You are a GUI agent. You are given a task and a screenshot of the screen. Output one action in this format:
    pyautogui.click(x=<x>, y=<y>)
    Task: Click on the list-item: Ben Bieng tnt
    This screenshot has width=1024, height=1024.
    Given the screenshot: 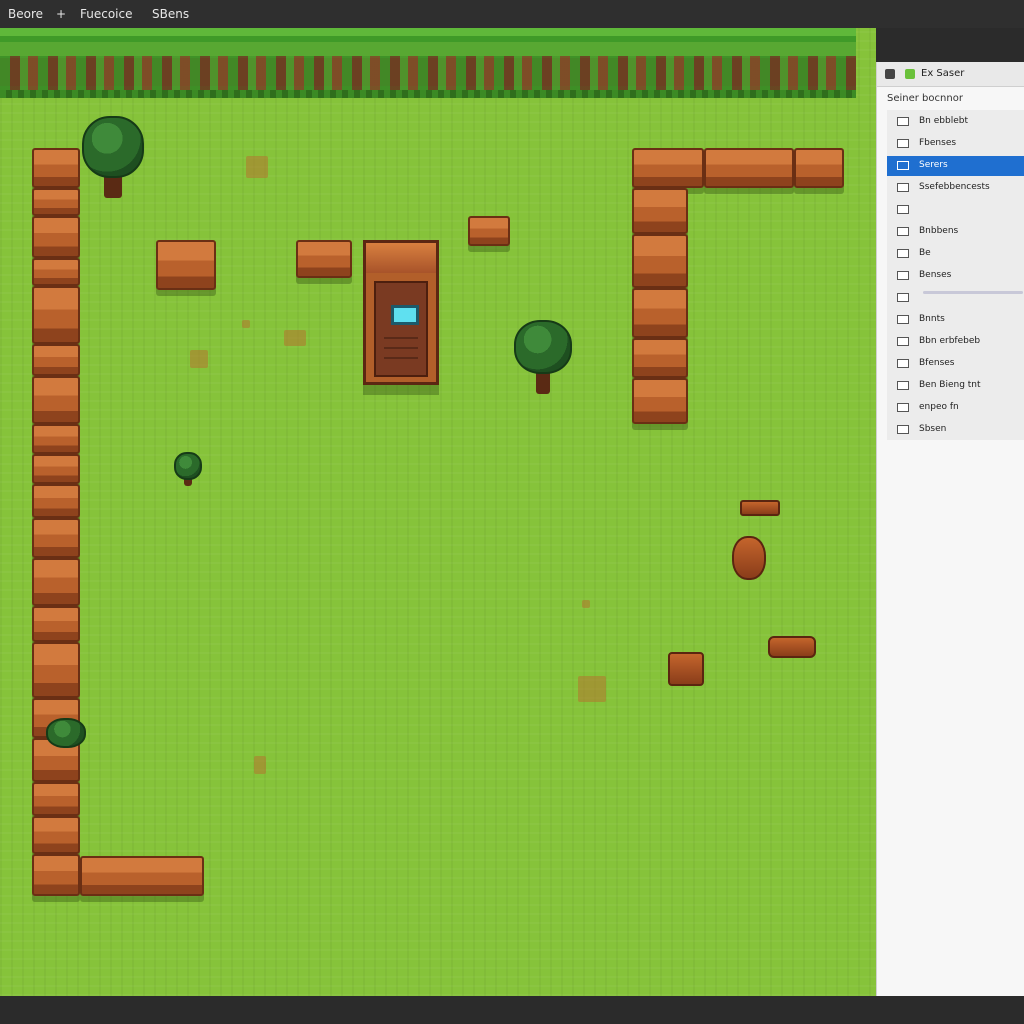 What is the action you would take?
    pyautogui.click(x=955, y=386)
    